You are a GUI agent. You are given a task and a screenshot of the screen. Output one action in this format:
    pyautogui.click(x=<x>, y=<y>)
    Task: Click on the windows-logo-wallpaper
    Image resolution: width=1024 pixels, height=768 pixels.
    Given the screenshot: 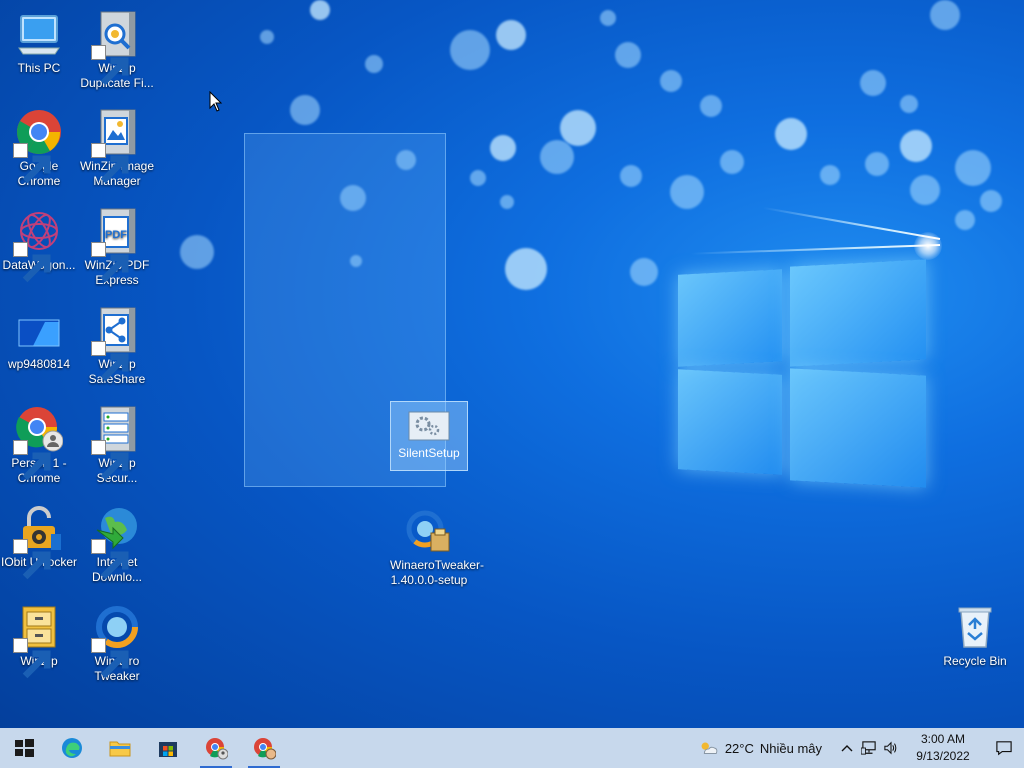 What is the action you would take?
    pyautogui.click(x=803, y=377)
    